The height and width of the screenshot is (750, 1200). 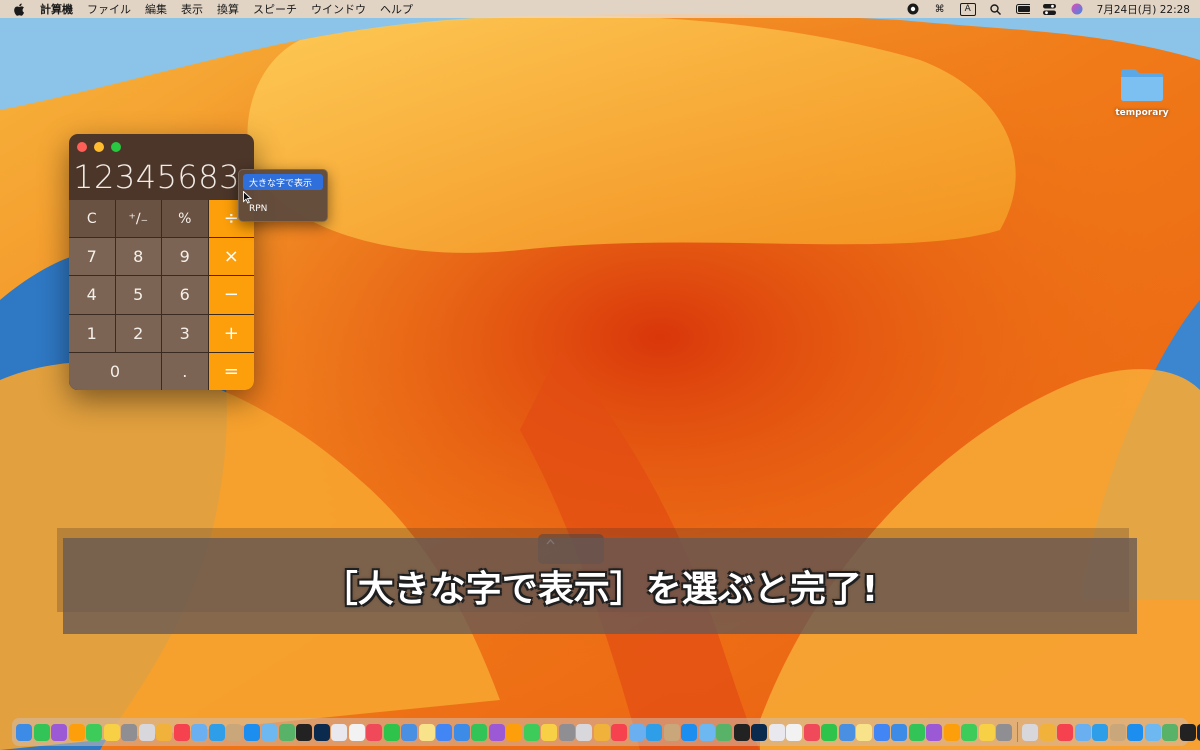 What do you see at coordinates (409, 732) in the screenshot?
I see `line-icon` at bounding box center [409, 732].